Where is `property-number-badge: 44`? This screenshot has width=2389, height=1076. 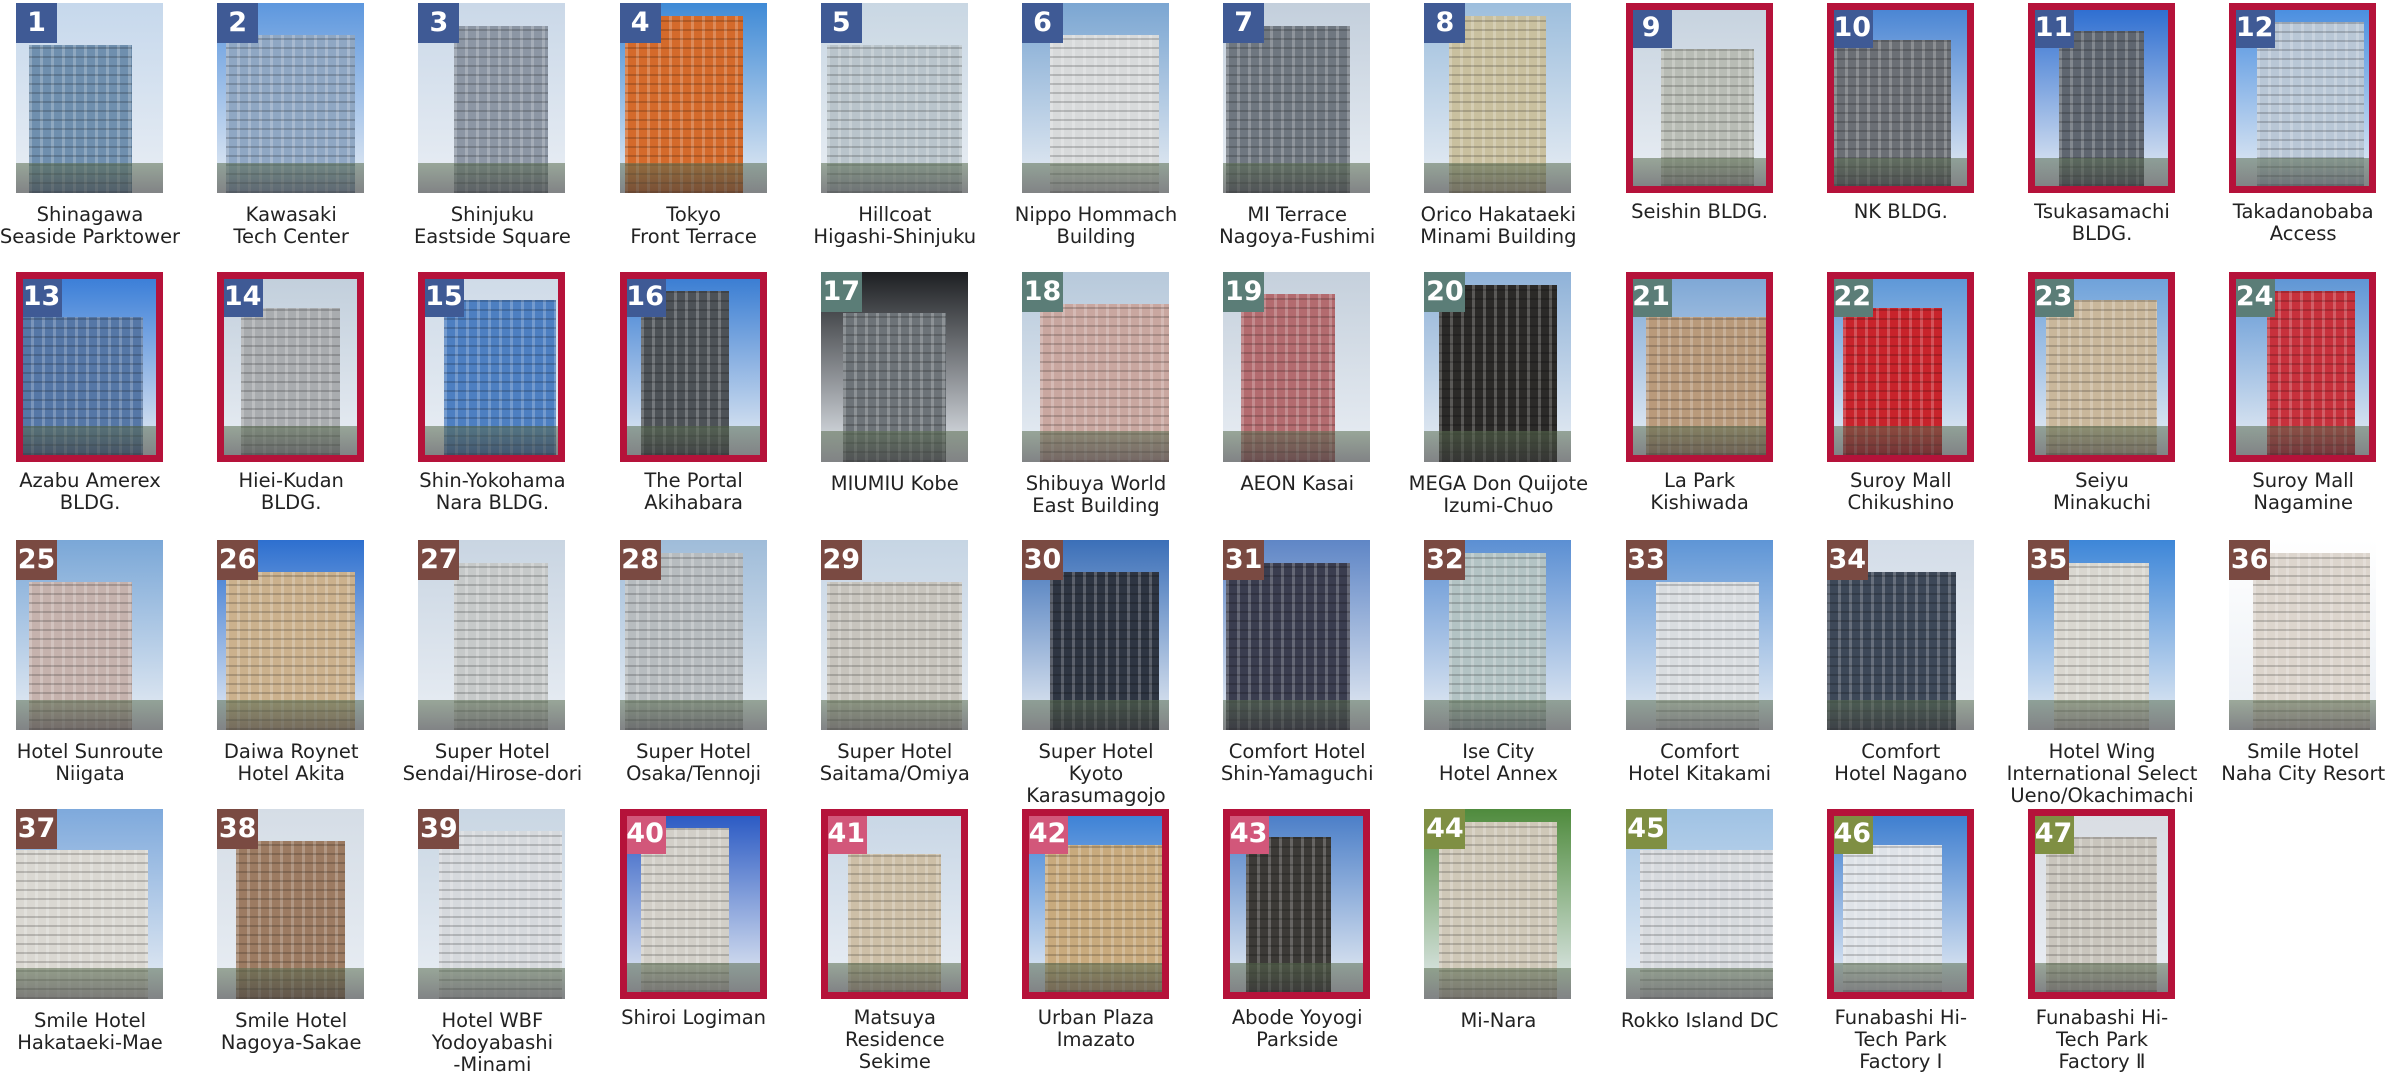 property-number-badge: 44 is located at coordinates (1445, 828).